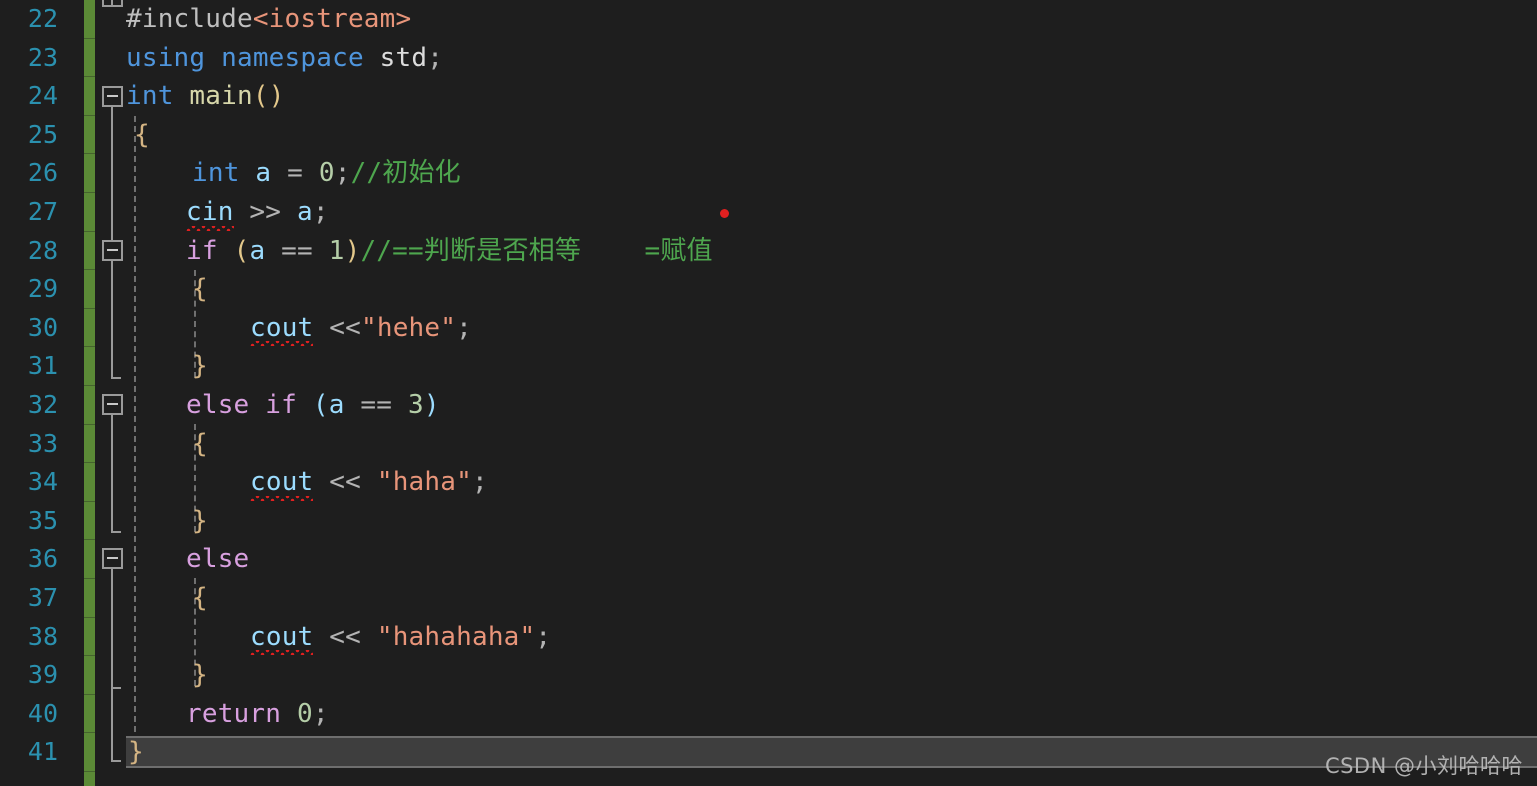 This screenshot has height=786, width=1537. Describe the element at coordinates (42, 96) in the screenshot. I see `line-number: 24` at that location.